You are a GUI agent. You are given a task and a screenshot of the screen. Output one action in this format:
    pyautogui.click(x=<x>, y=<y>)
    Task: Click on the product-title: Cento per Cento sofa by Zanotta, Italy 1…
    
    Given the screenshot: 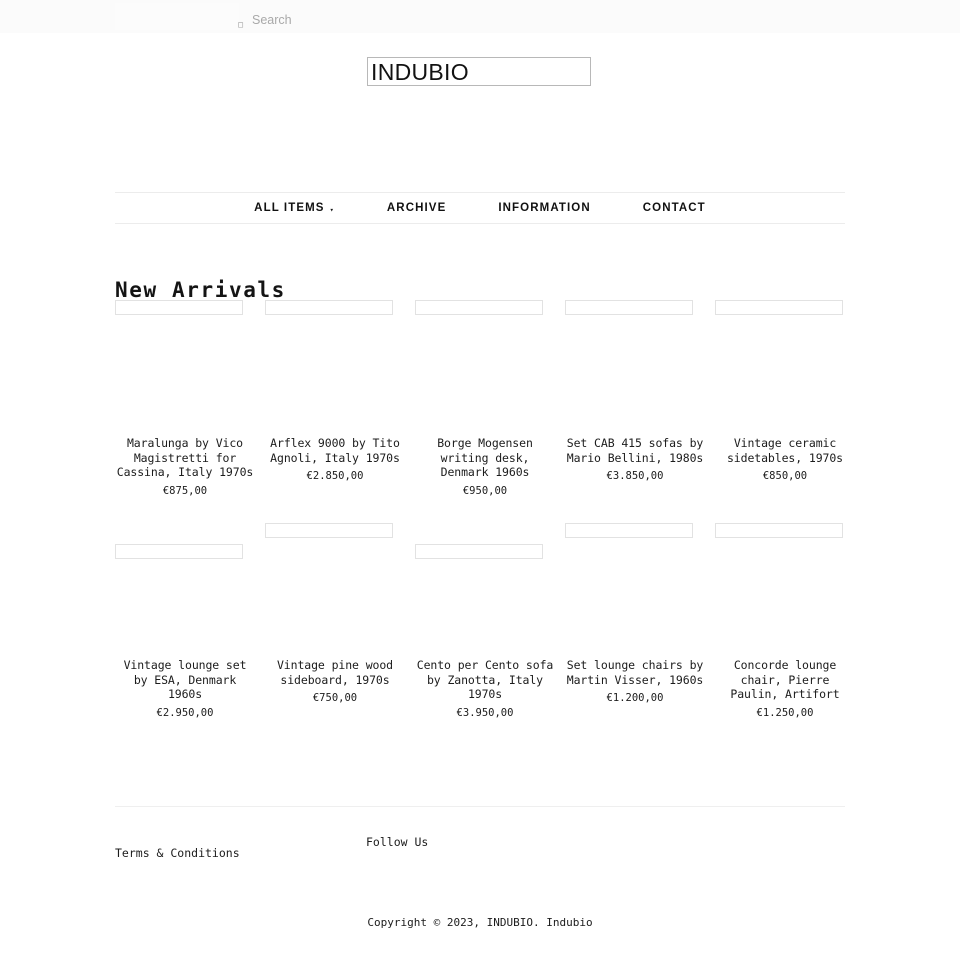 What is the action you would take?
    pyautogui.click(x=485, y=680)
    